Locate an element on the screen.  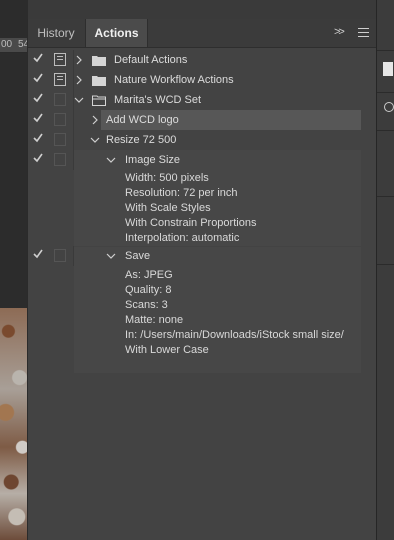
step-detail: With Lower Case is located at coordinates (167, 350).